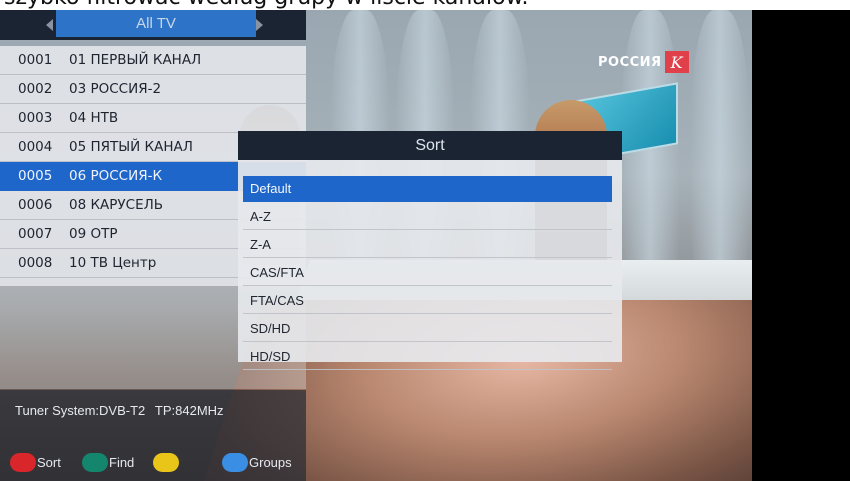  What do you see at coordinates (35, 118) in the screenshot?
I see `channel-number: 0003` at bounding box center [35, 118].